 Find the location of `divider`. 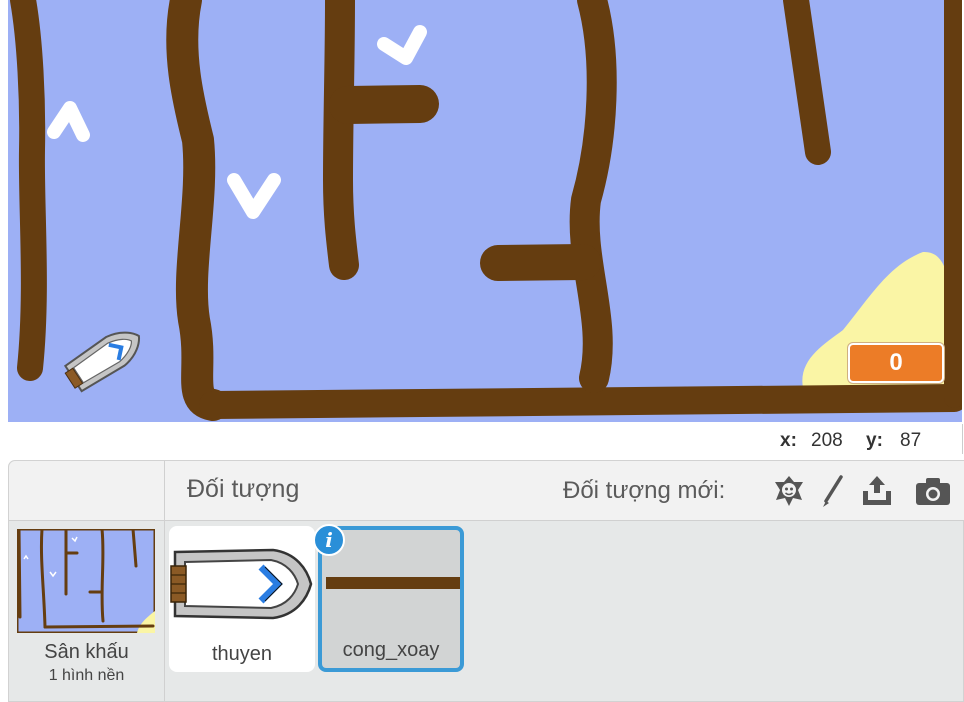

divider is located at coordinates (962, 439).